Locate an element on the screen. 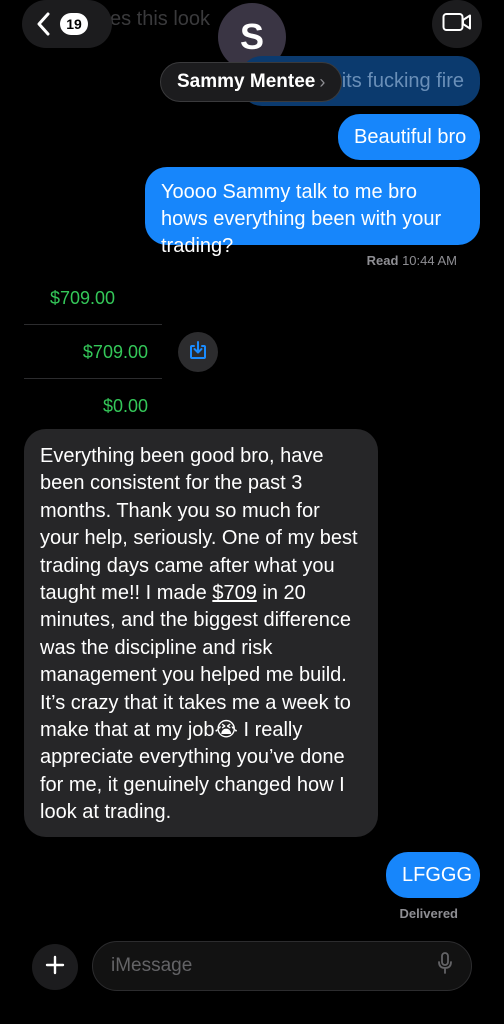  message-input-placeholder: iMessage is located at coordinates (152, 965).